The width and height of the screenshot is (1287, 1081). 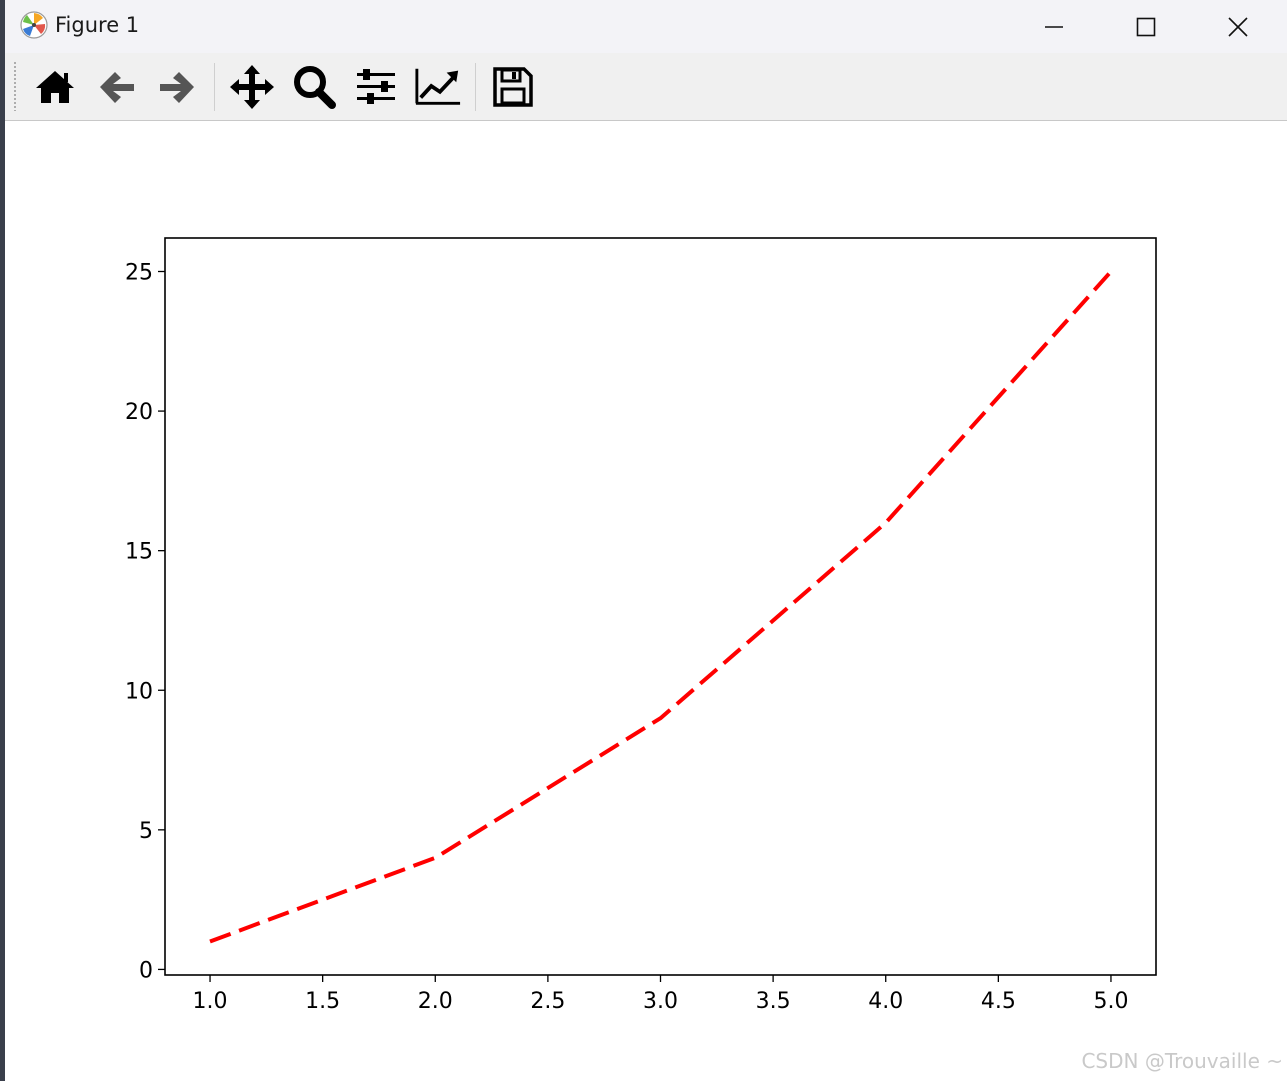 What do you see at coordinates (547, 1001) in the screenshot?
I see `x-tick-label: 2.5` at bounding box center [547, 1001].